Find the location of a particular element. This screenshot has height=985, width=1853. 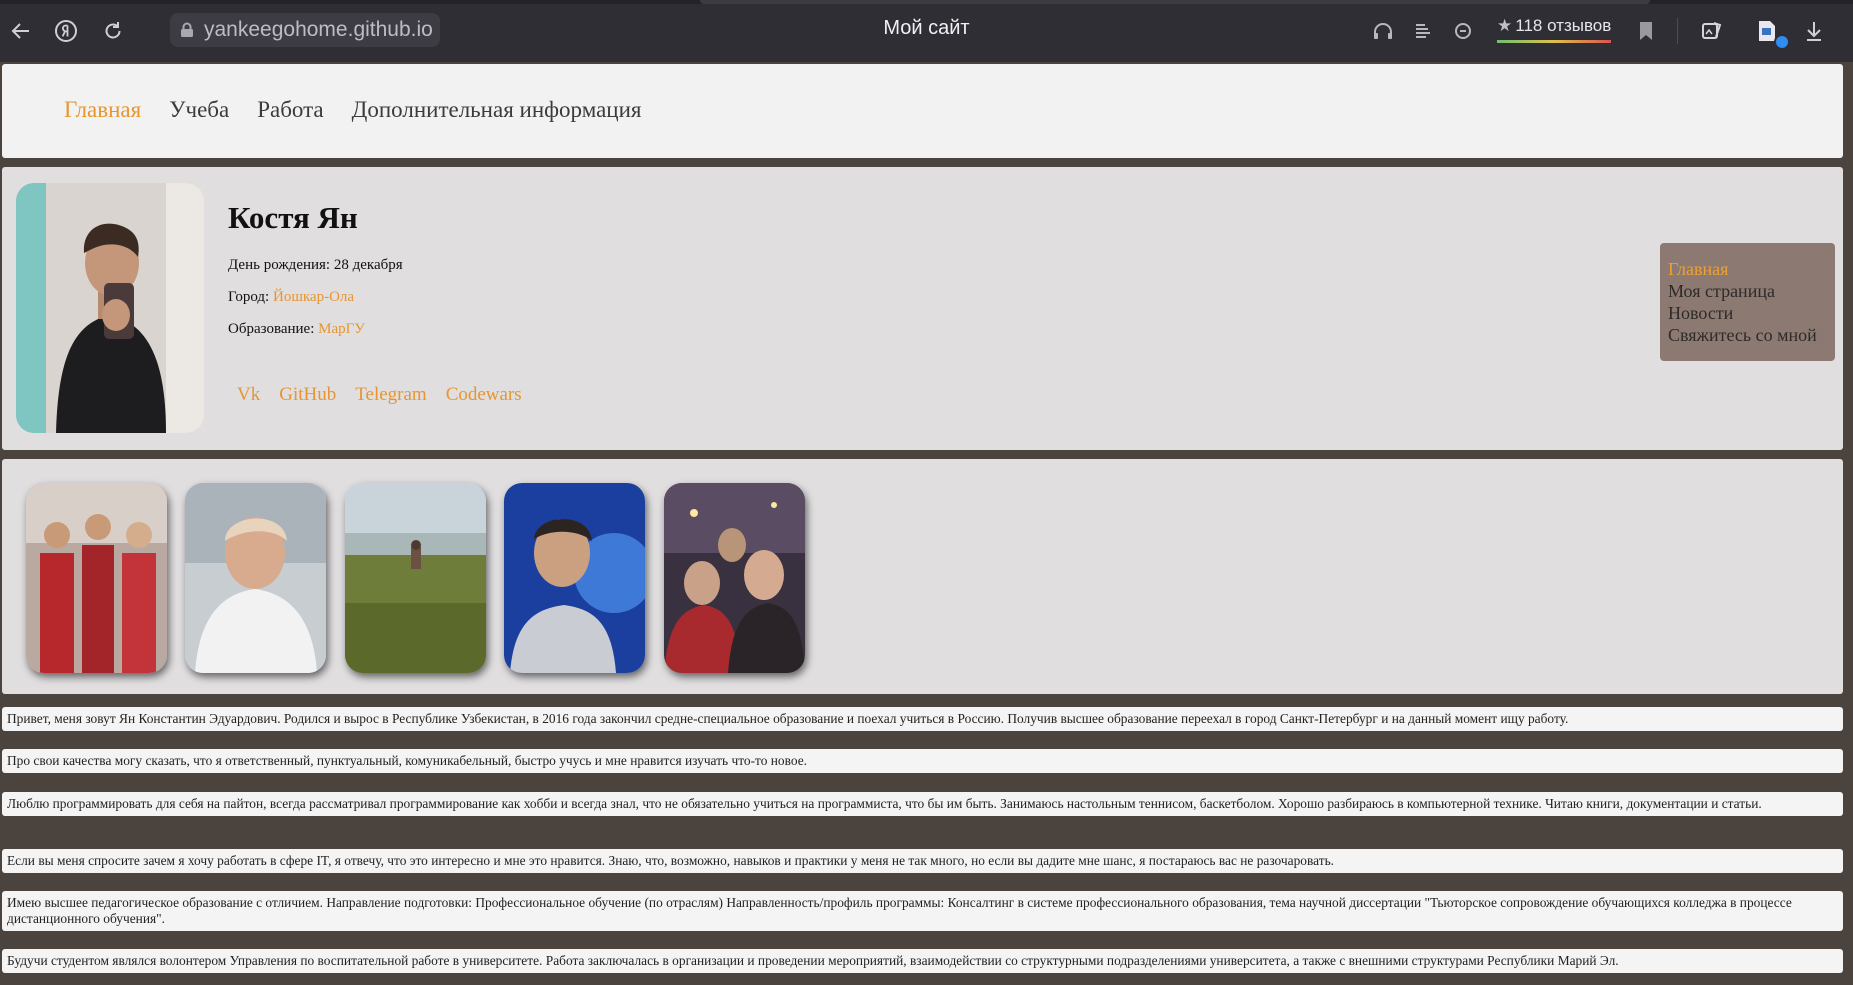

birthday-label: День рождения: is located at coordinates (279, 265).